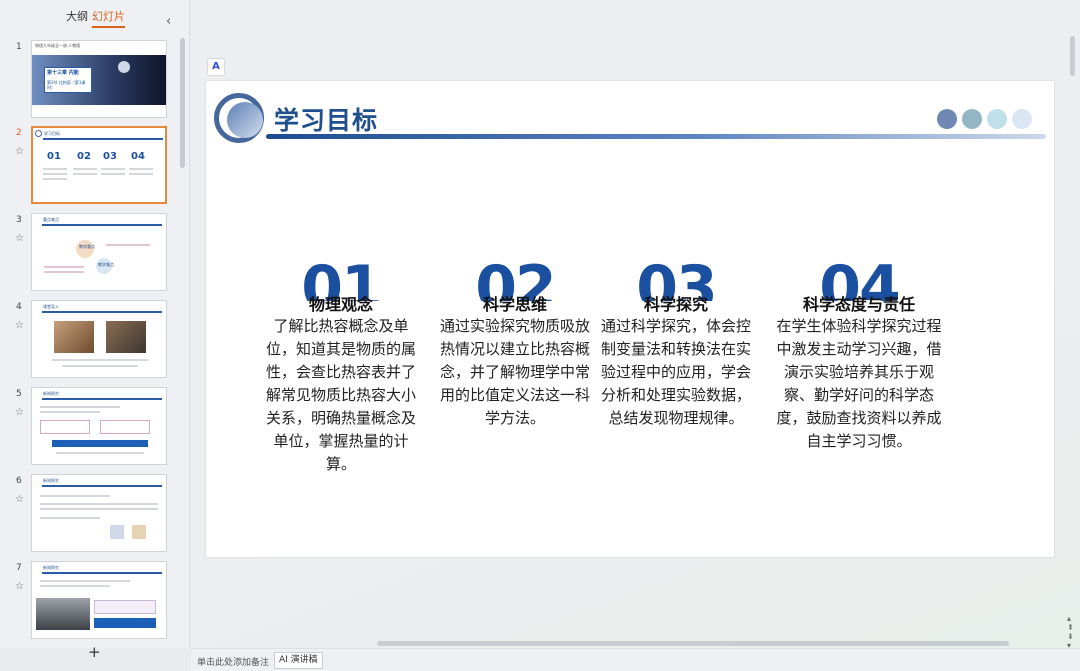  Describe the element at coordinates (19, 568) in the screenshot. I see `slide-number: 7` at that location.